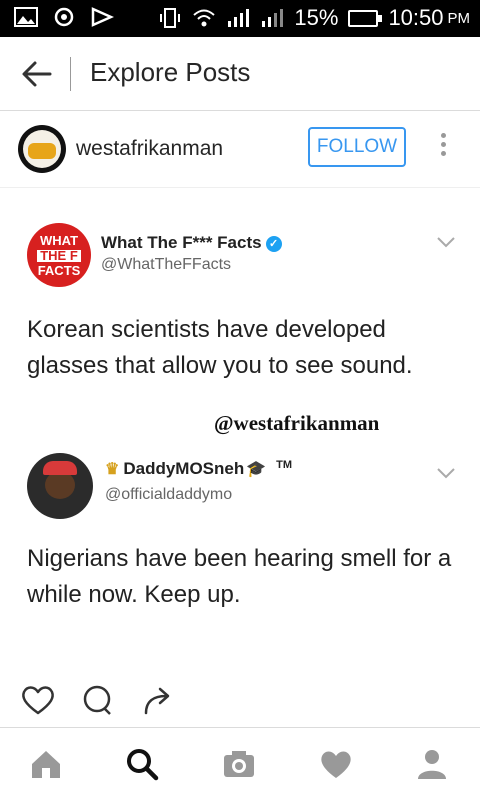 Image resolution: width=480 pixels, height=800 pixels. Describe the element at coordinates (38, 700) in the screenshot. I see `heart-icon` at that location.